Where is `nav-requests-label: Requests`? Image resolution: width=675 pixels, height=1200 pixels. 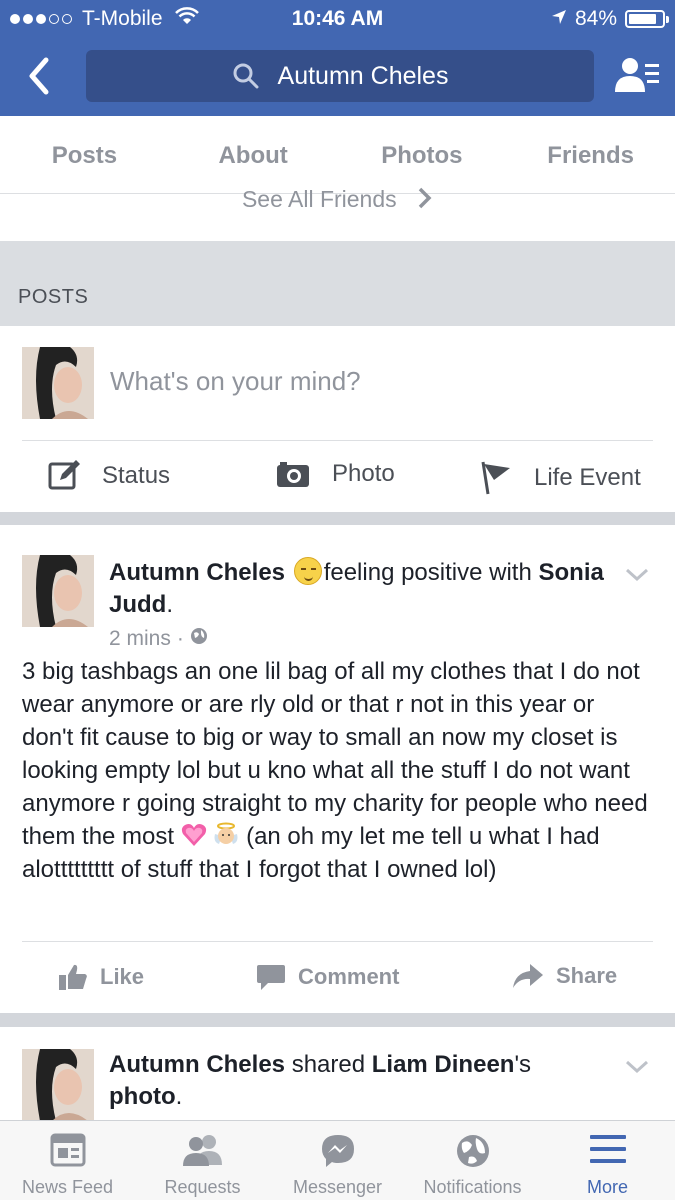 nav-requests-label: Requests is located at coordinates (202, 1187).